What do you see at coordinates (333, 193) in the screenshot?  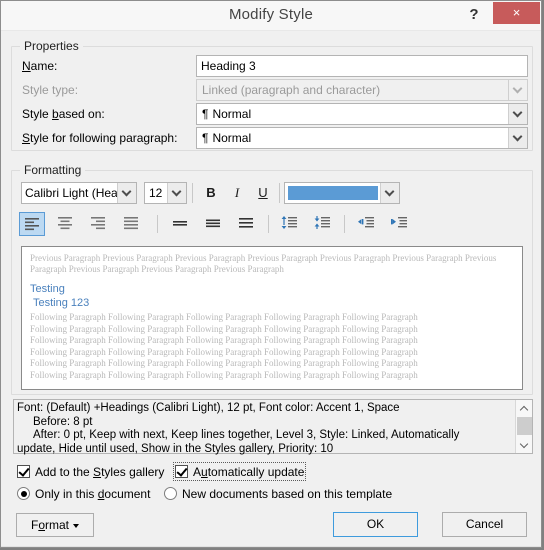 I see `font-color-swatch` at bounding box center [333, 193].